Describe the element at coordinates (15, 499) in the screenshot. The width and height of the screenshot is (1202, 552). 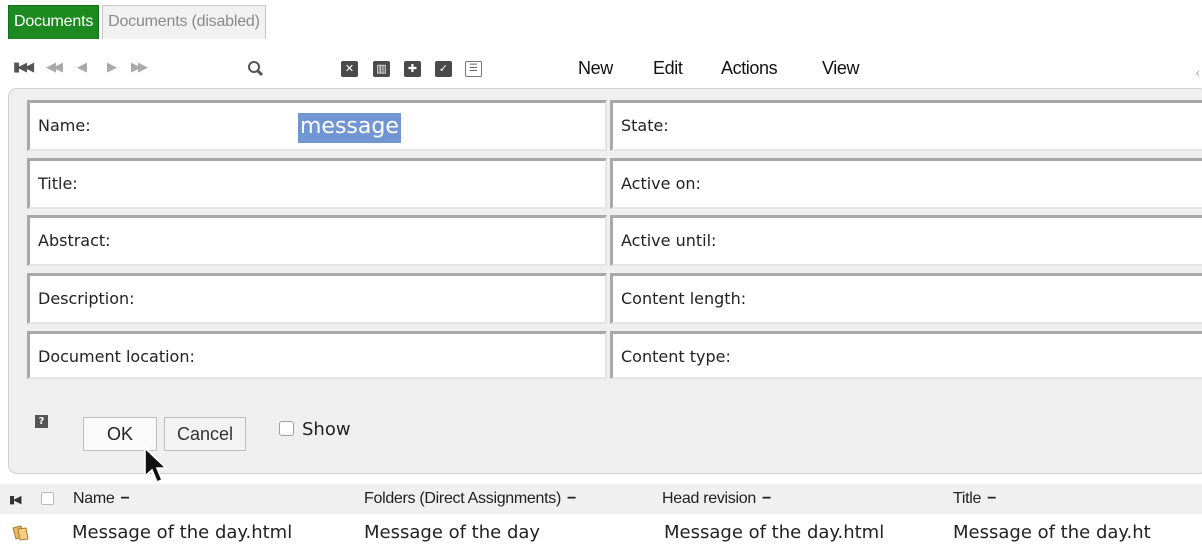
I see `collapse-panel-icon: ▮◀` at that location.